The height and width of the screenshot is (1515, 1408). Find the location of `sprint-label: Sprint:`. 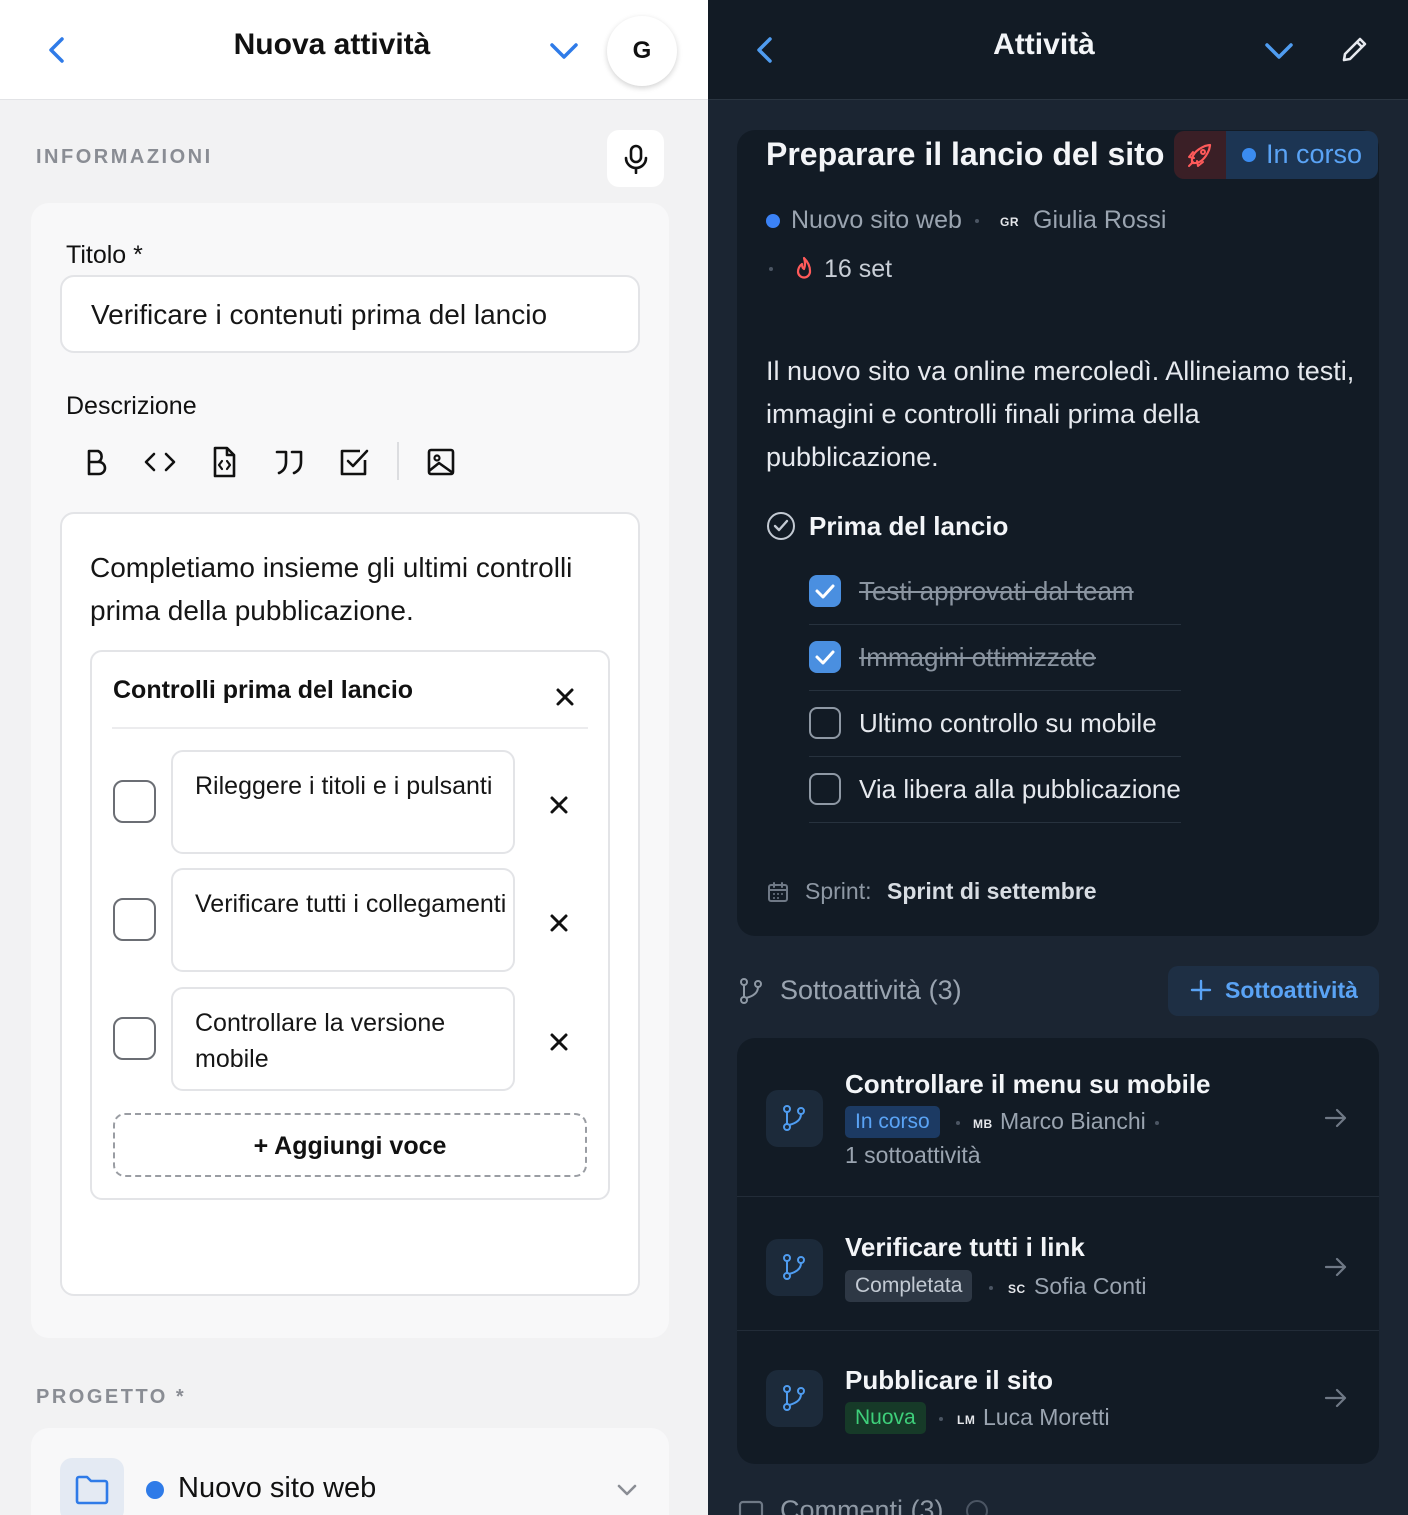

sprint-label: Sprint: is located at coordinates (838, 891).